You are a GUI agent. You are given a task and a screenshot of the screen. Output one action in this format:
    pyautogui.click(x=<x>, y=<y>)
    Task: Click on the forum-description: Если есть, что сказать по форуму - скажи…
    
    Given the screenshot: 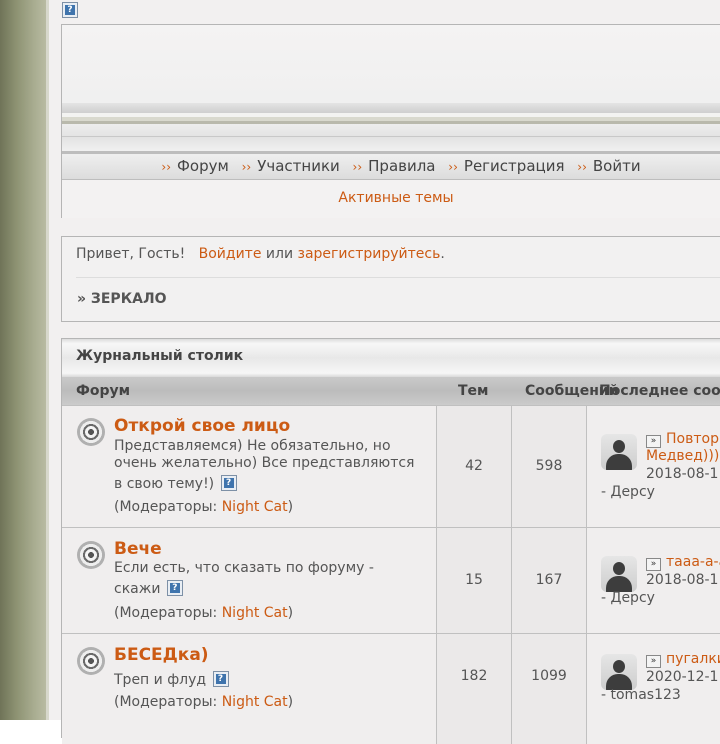 What is the action you would take?
    pyautogui.click(x=244, y=578)
    